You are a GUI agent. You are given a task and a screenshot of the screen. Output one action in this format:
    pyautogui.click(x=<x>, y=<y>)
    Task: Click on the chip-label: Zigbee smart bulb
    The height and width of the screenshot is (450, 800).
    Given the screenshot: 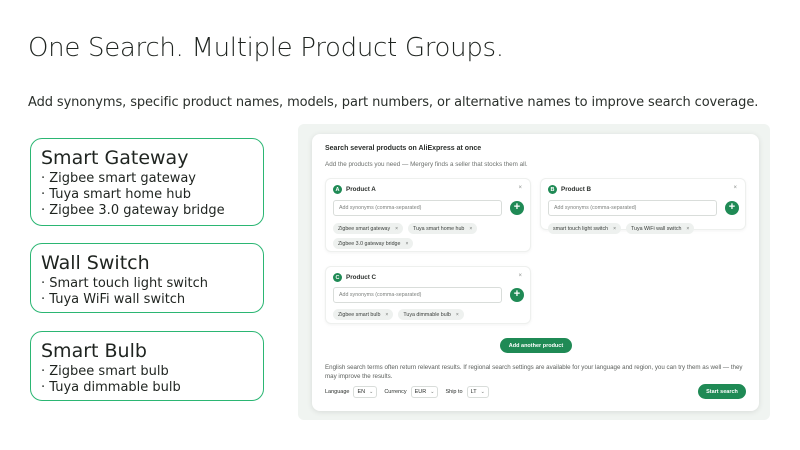 What is the action you would take?
    pyautogui.click(x=359, y=314)
    